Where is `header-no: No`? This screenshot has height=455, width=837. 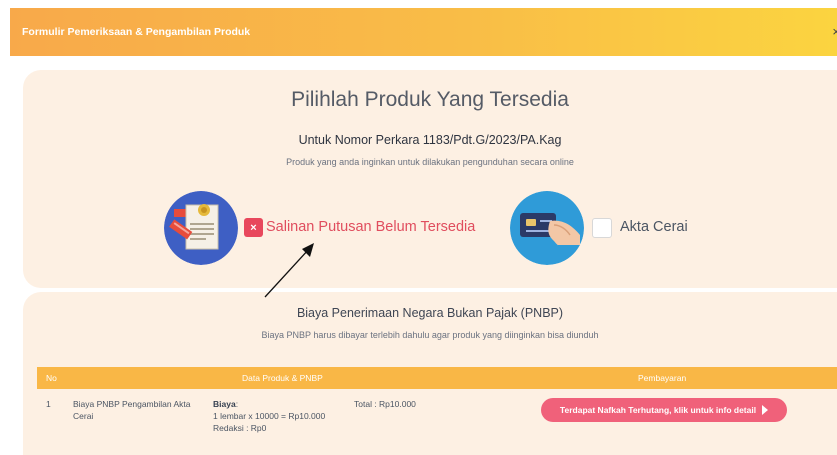
header-no: No is located at coordinates (51, 378).